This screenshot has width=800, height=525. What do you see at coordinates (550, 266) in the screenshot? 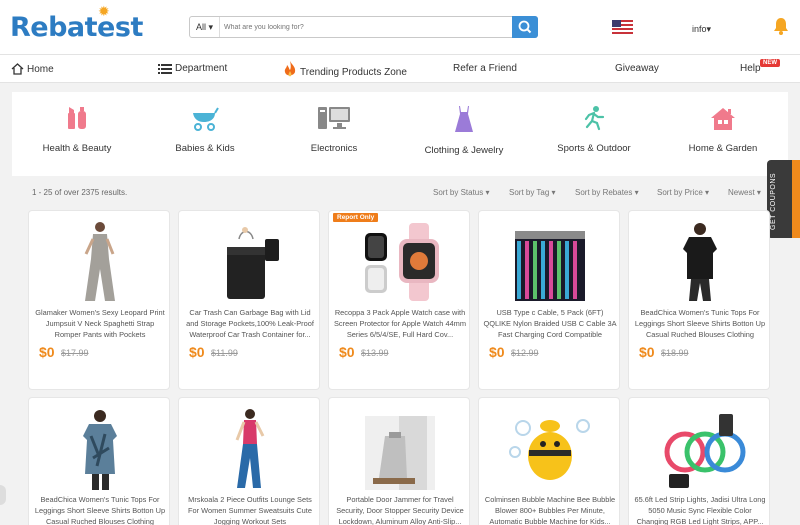
I see `usb-cable-image` at bounding box center [550, 266].